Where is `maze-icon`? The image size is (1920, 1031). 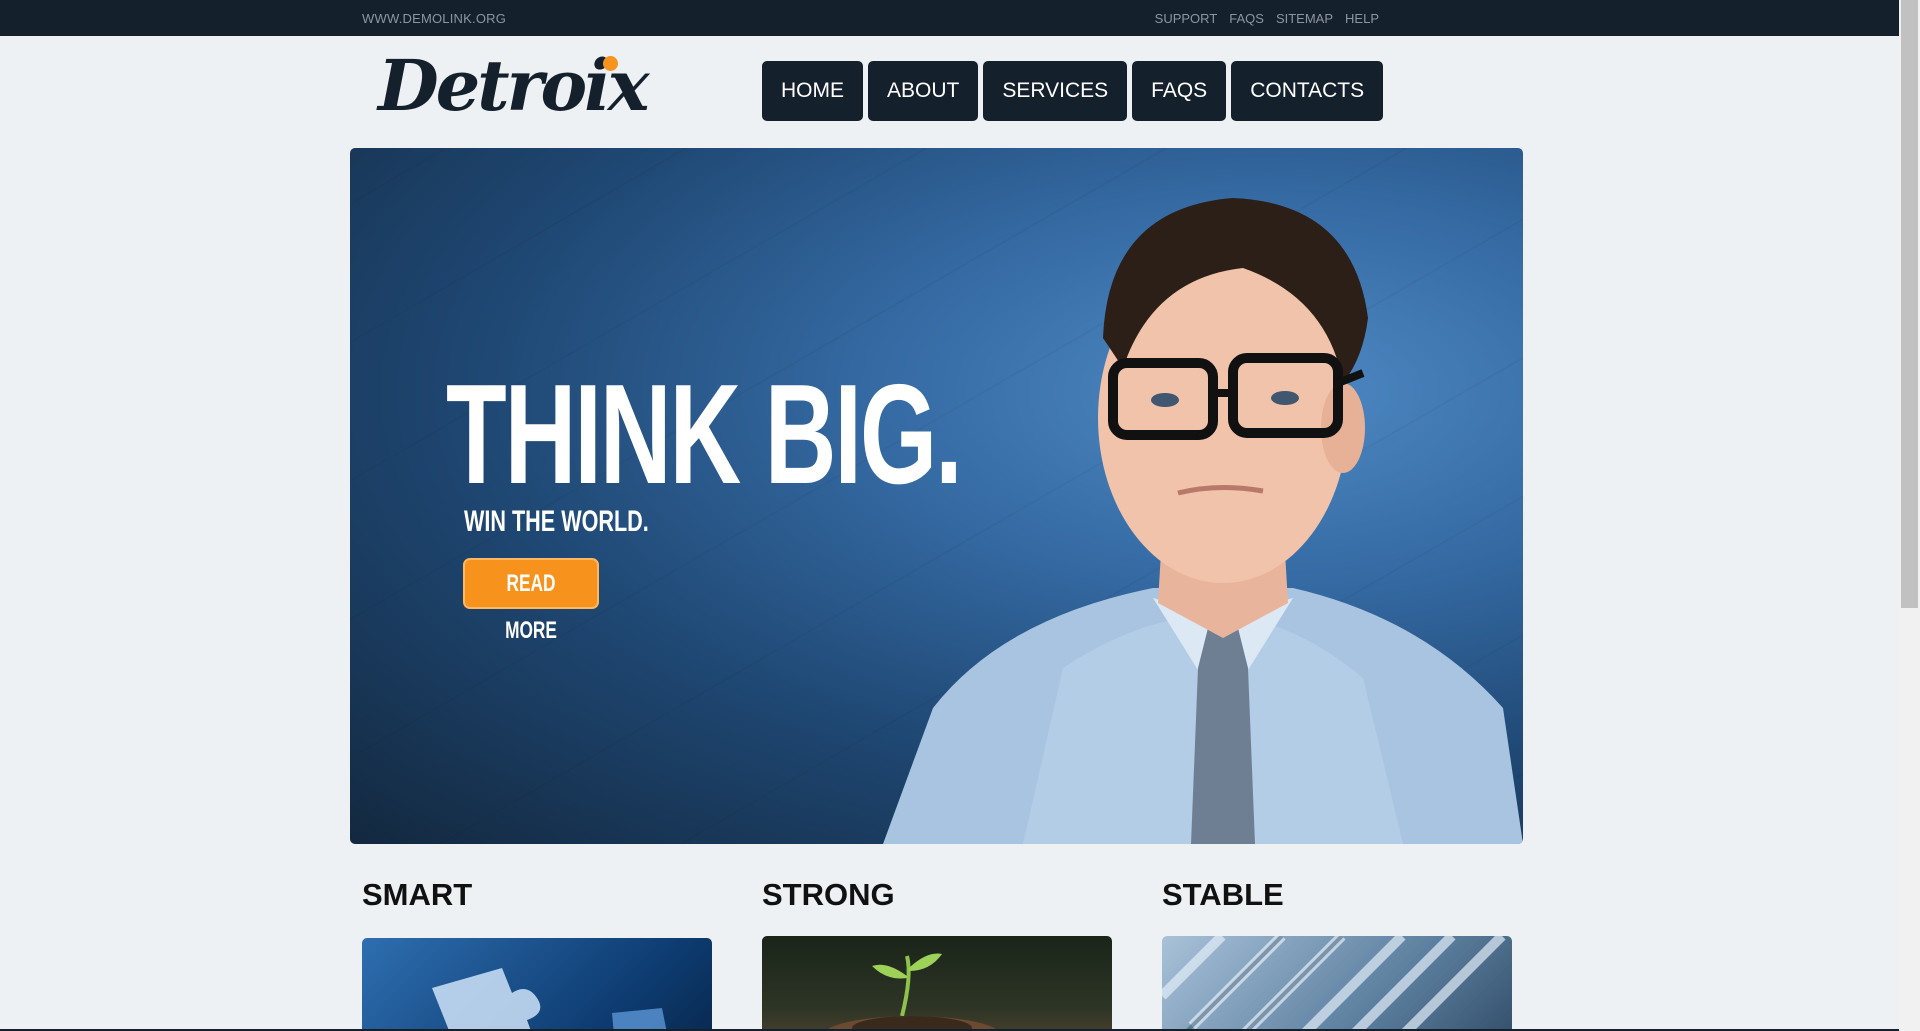
maze-icon is located at coordinates (1334, 983).